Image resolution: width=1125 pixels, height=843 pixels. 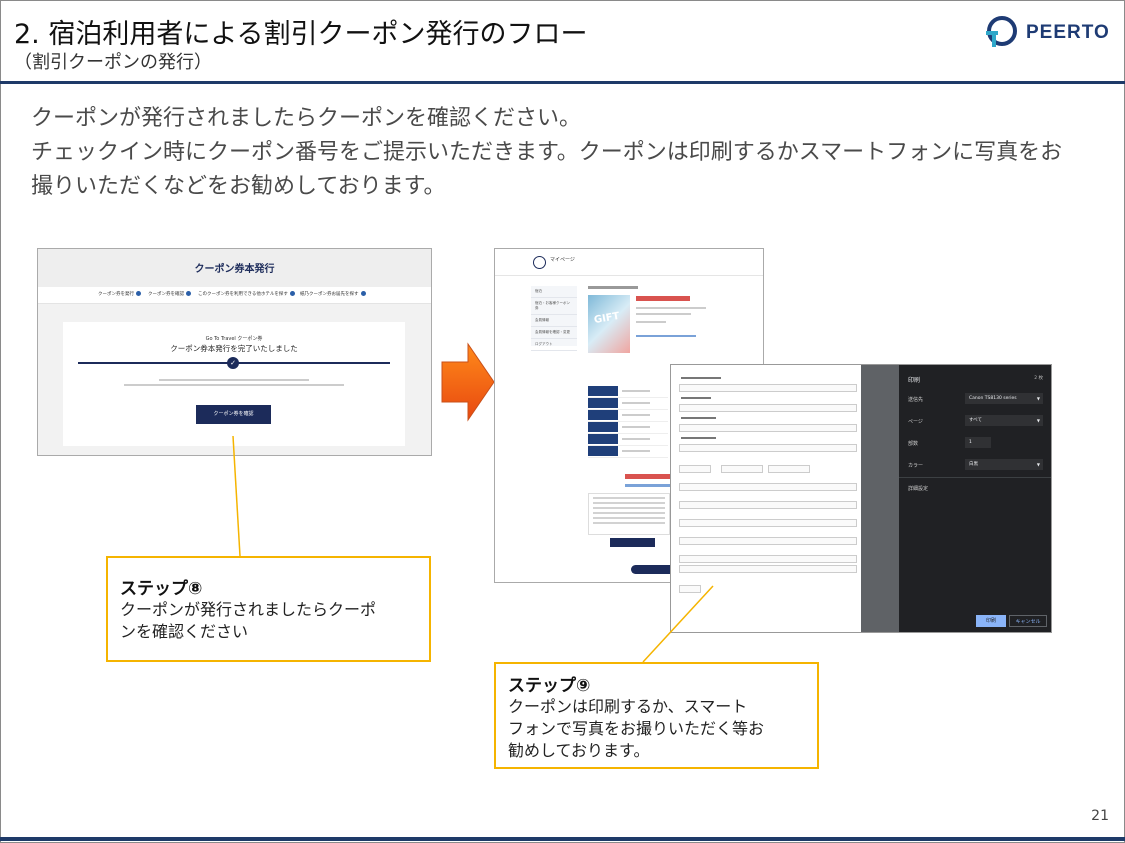 What do you see at coordinates (562, 839) in the screenshot?
I see `footer-rule` at bounding box center [562, 839].